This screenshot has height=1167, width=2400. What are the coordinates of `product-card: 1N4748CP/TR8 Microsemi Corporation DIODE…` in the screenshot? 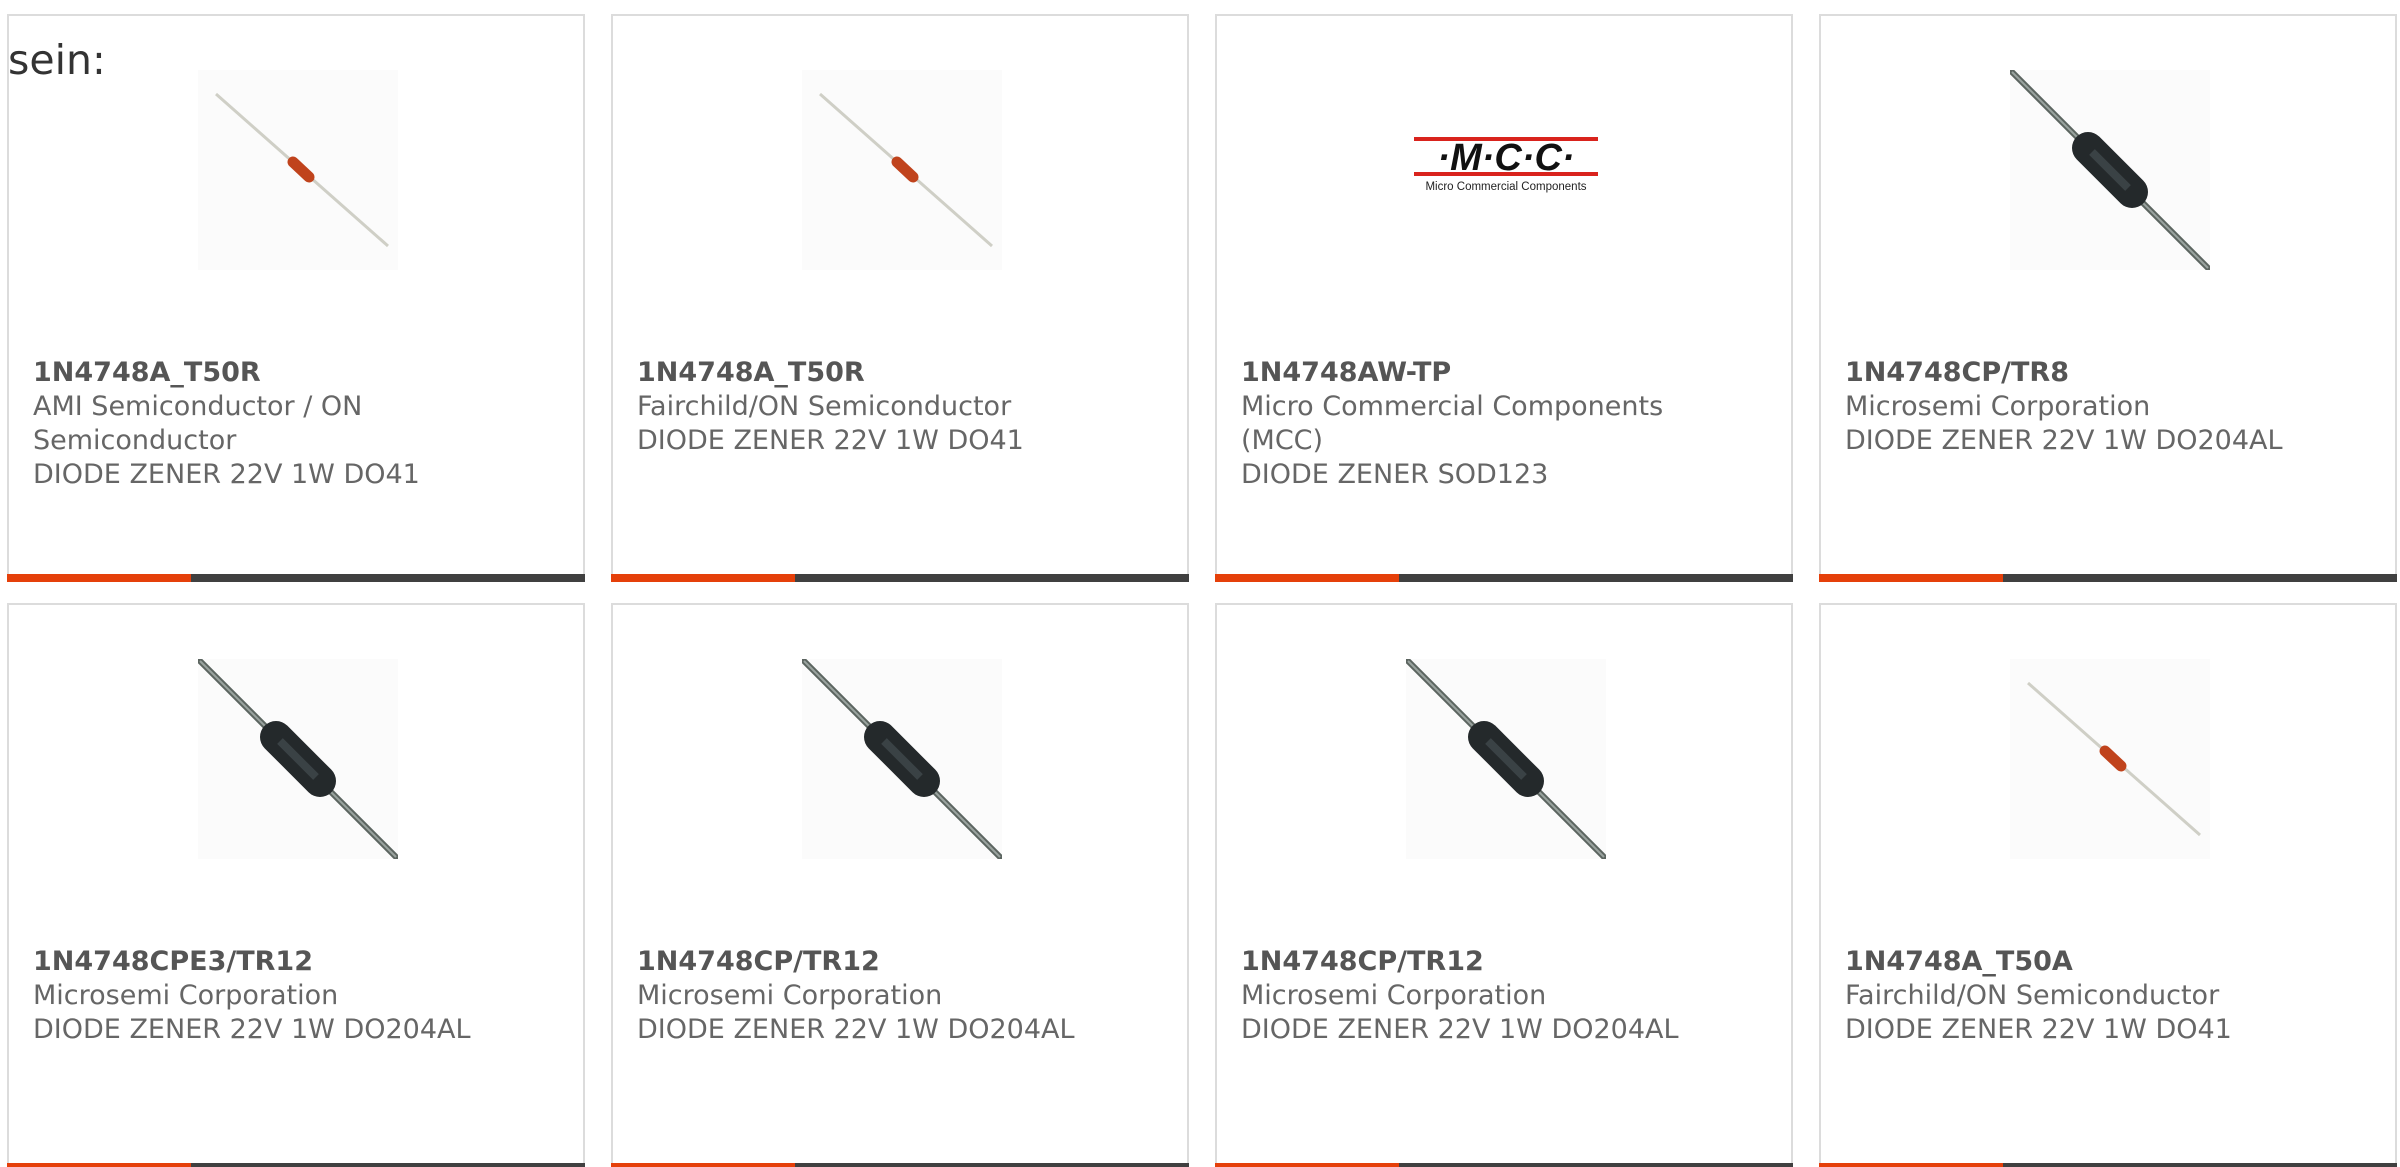 It's located at (2108, 298).